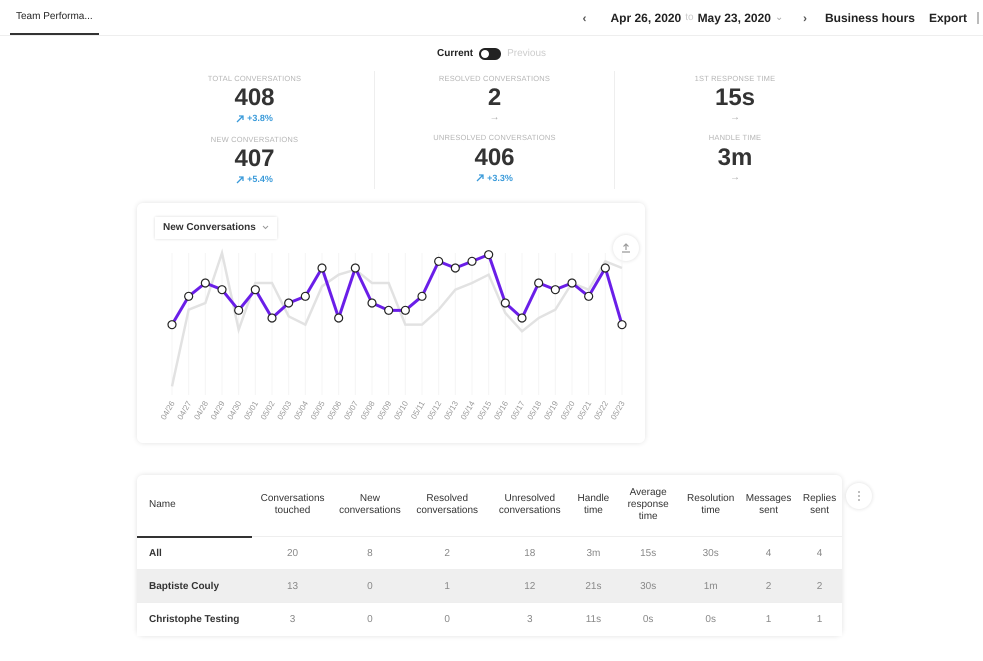  Describe the element at coordinates (734, 17) in the screenshot. I see `end-date: May 23, 2020` at that location.